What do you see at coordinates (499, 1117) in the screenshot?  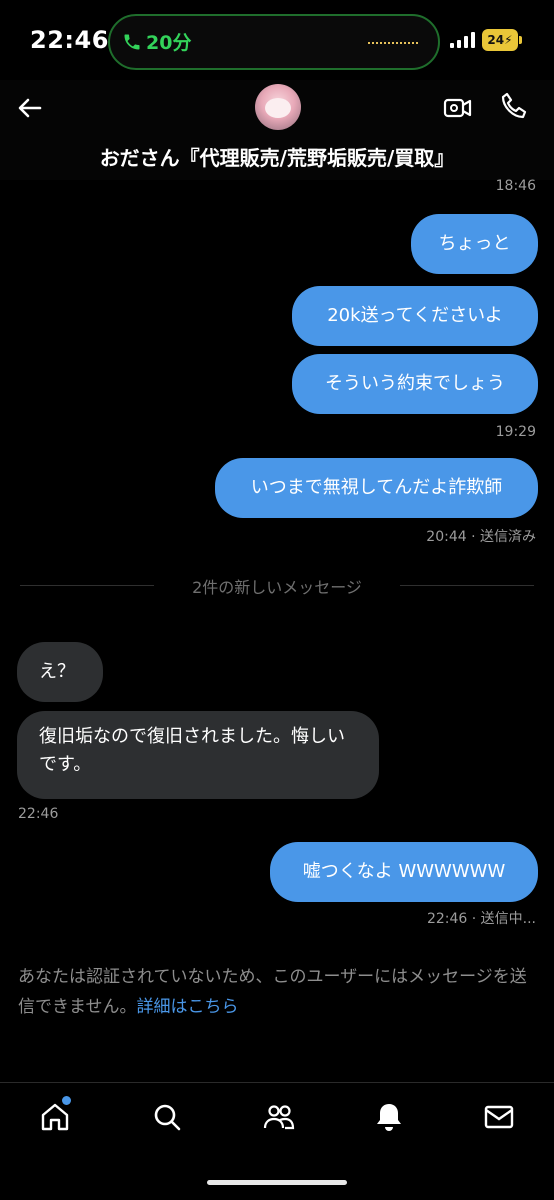 I see `mail-icon` at bounding box center [499, 1117].